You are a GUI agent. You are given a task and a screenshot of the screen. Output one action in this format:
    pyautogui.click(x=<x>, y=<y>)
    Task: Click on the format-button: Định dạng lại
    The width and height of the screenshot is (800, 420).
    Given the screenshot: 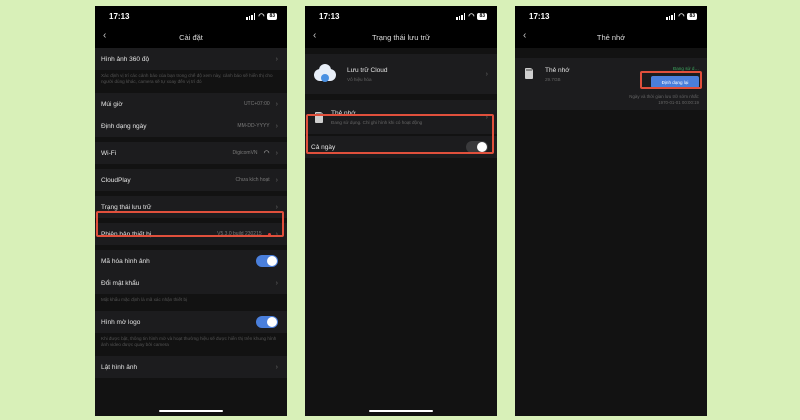 What is the action you would take?
    pyautogui.click(x=675, y=82)
    